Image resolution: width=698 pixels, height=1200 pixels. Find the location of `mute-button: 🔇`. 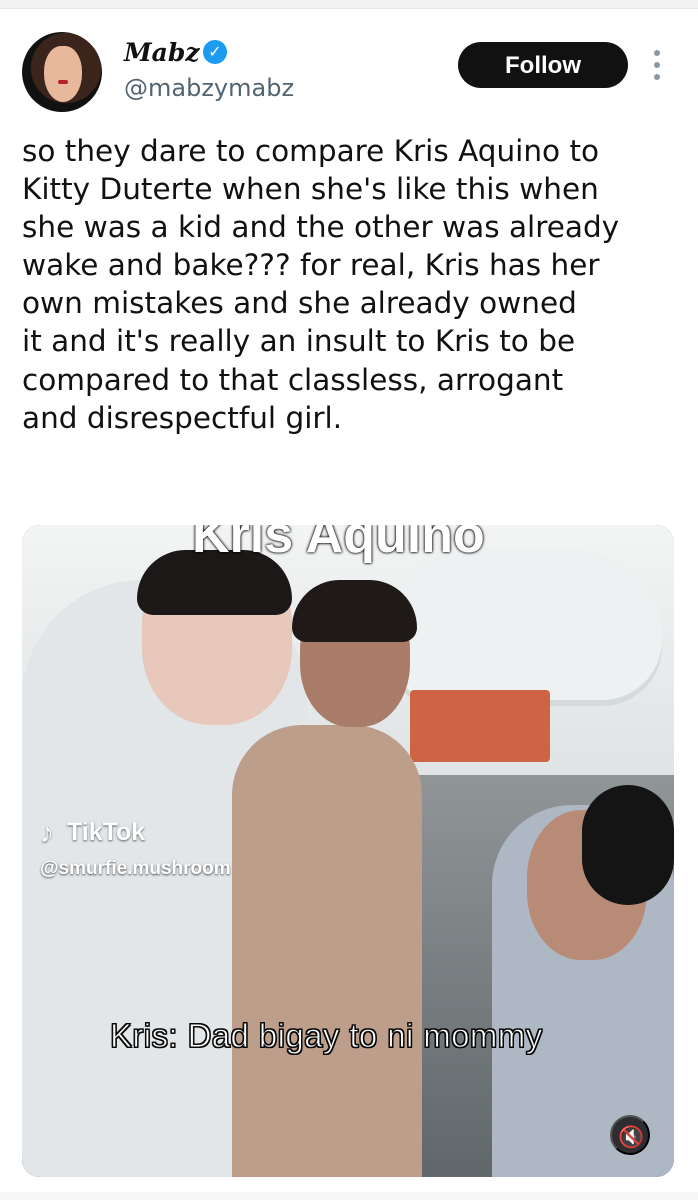

mute-button: 🔇 is located at coordinates (630, 1135).